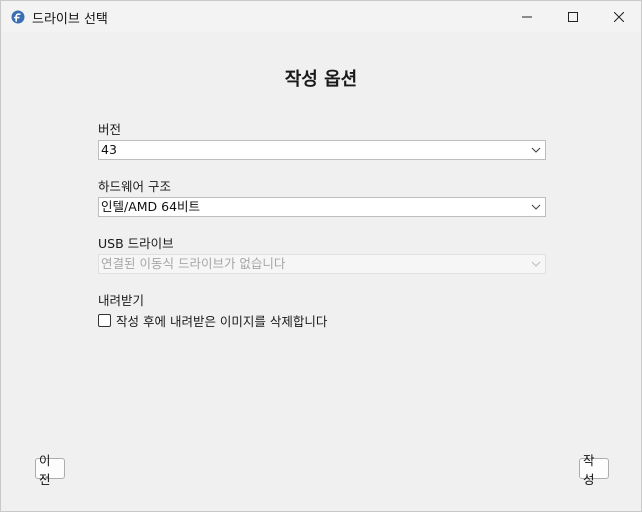 The image size is (642, 512). Describe the element at coordinates (121, 300) in the screenshot. I see `download-label: 내려받기` at that location.